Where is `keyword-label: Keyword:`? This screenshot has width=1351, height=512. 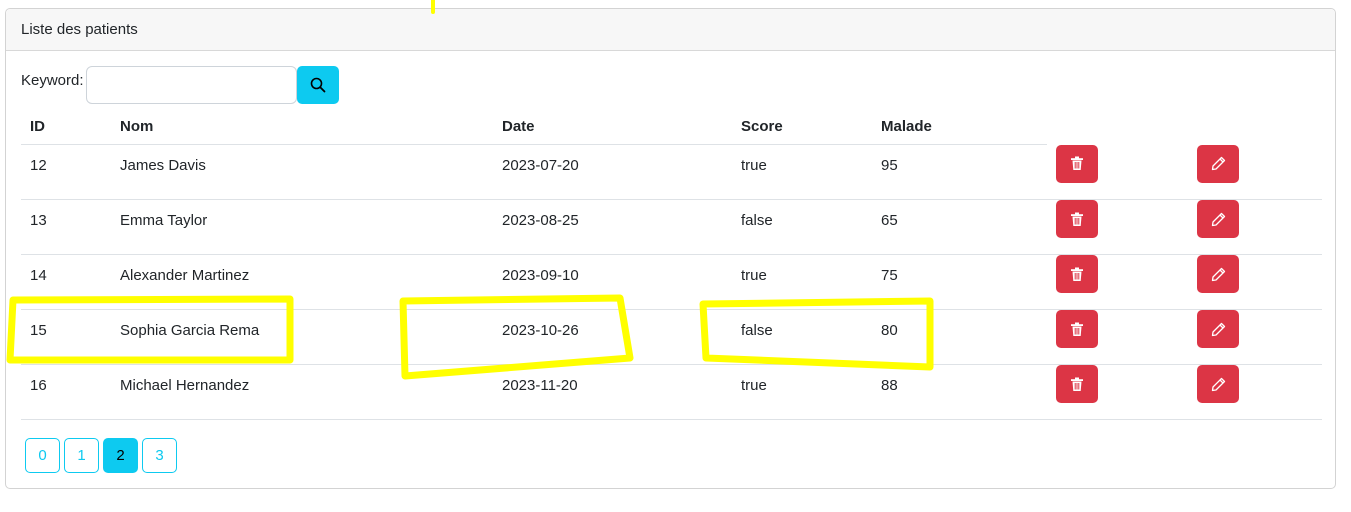
keyword-label: Keyword: is located at coordinates (52, 80).